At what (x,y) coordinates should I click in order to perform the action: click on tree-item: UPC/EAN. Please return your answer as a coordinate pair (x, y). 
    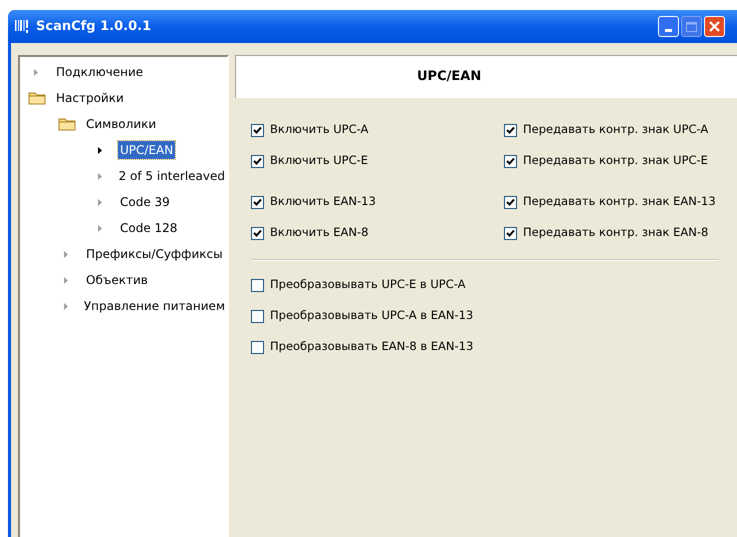
    Looking at the image, I should click on (147, 150).